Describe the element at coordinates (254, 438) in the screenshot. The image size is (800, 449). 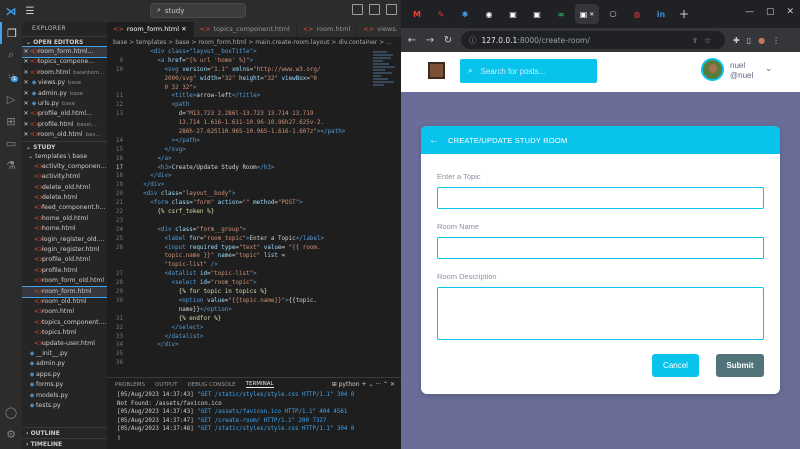
I see `terminal-cursor: ▯` at that location.